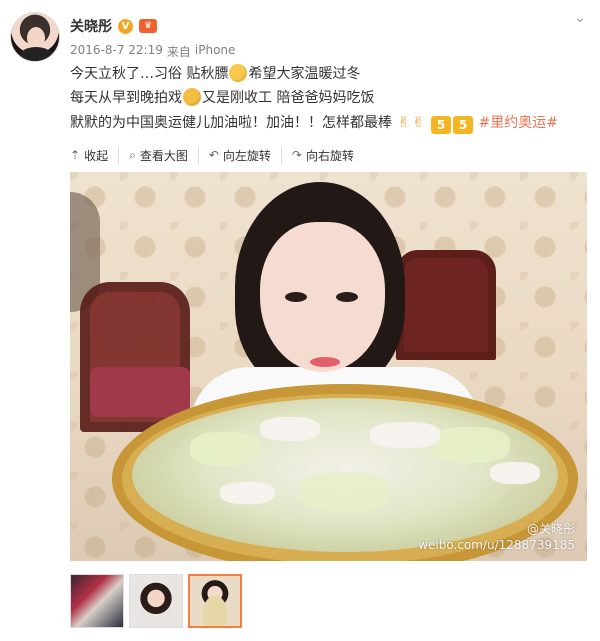  Describe the element at coordinates (239, 155) in the screenshot. I see `rotate-left-button: ↶ 向左旋转` at that location.